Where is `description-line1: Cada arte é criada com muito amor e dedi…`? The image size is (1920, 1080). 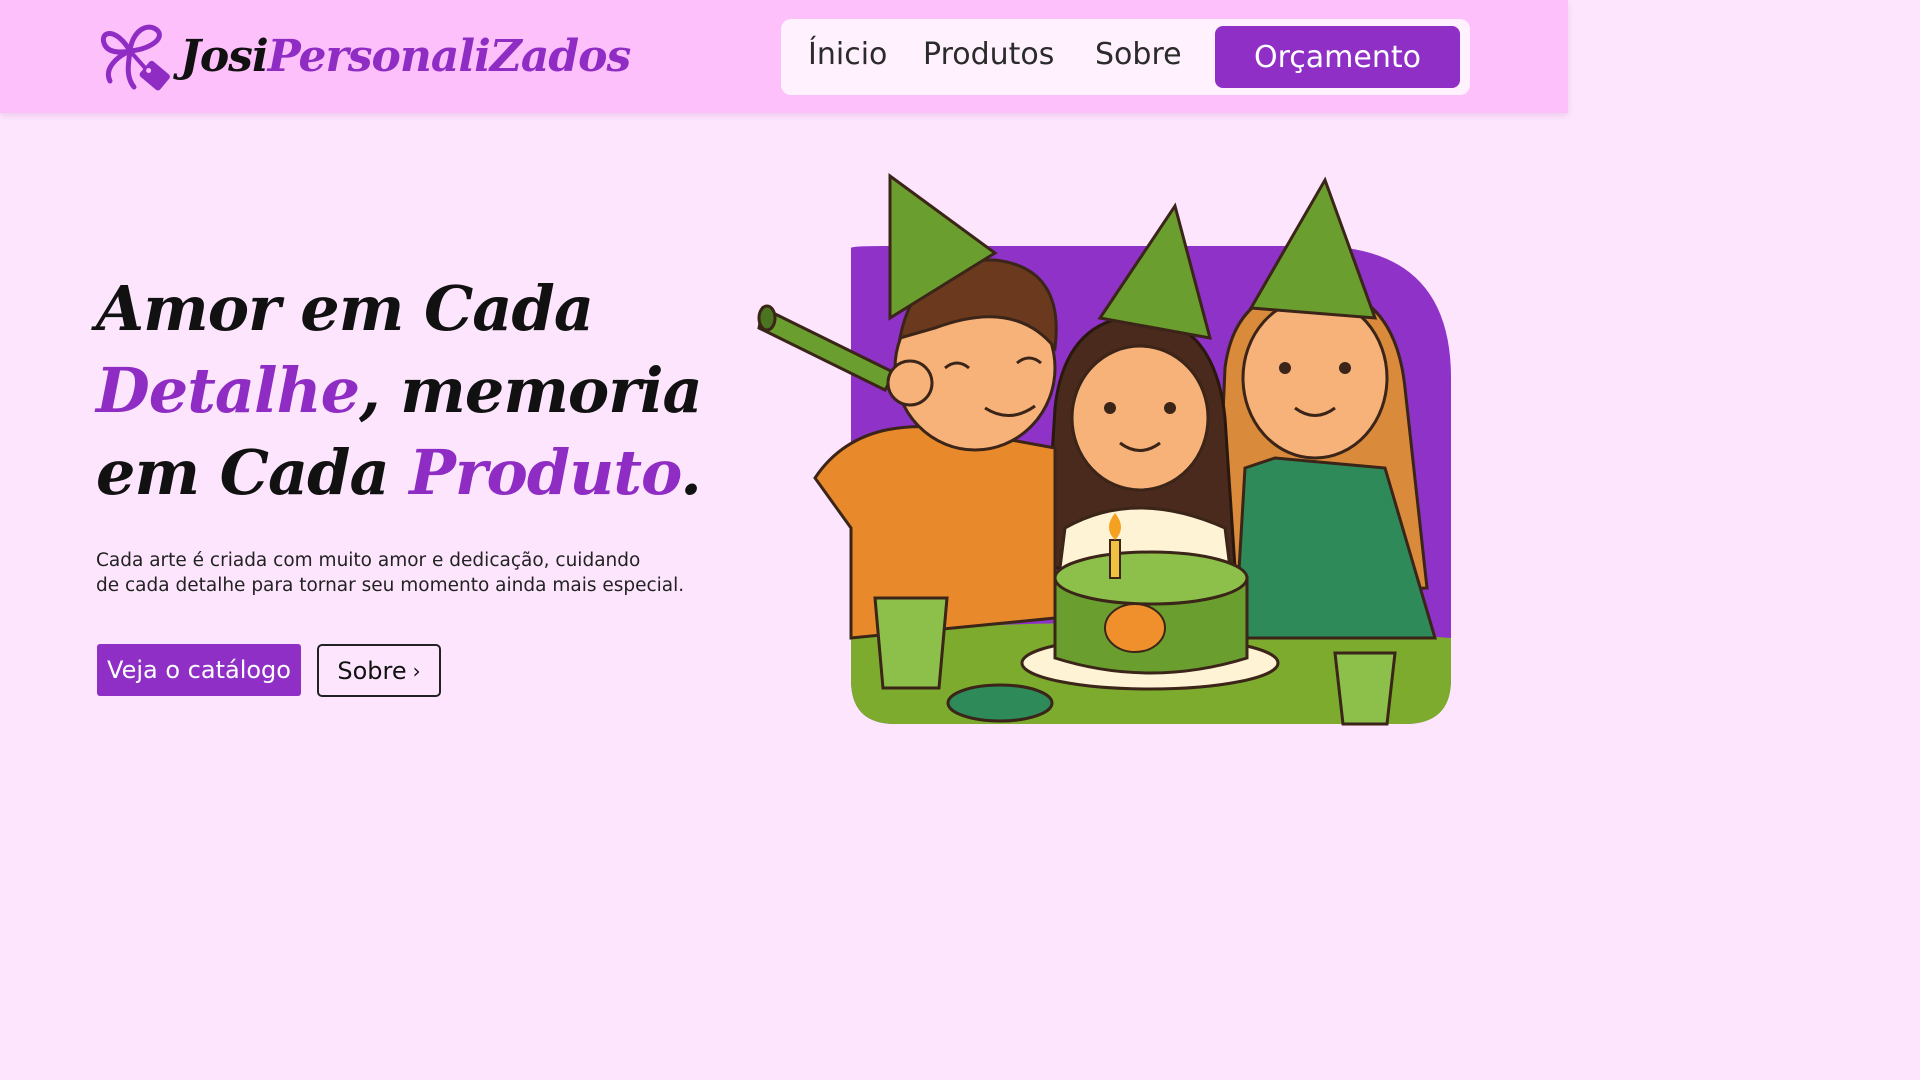 description-line1: Cada arte é criada com muito amor e dedi… is located at coordinates (368, 560).